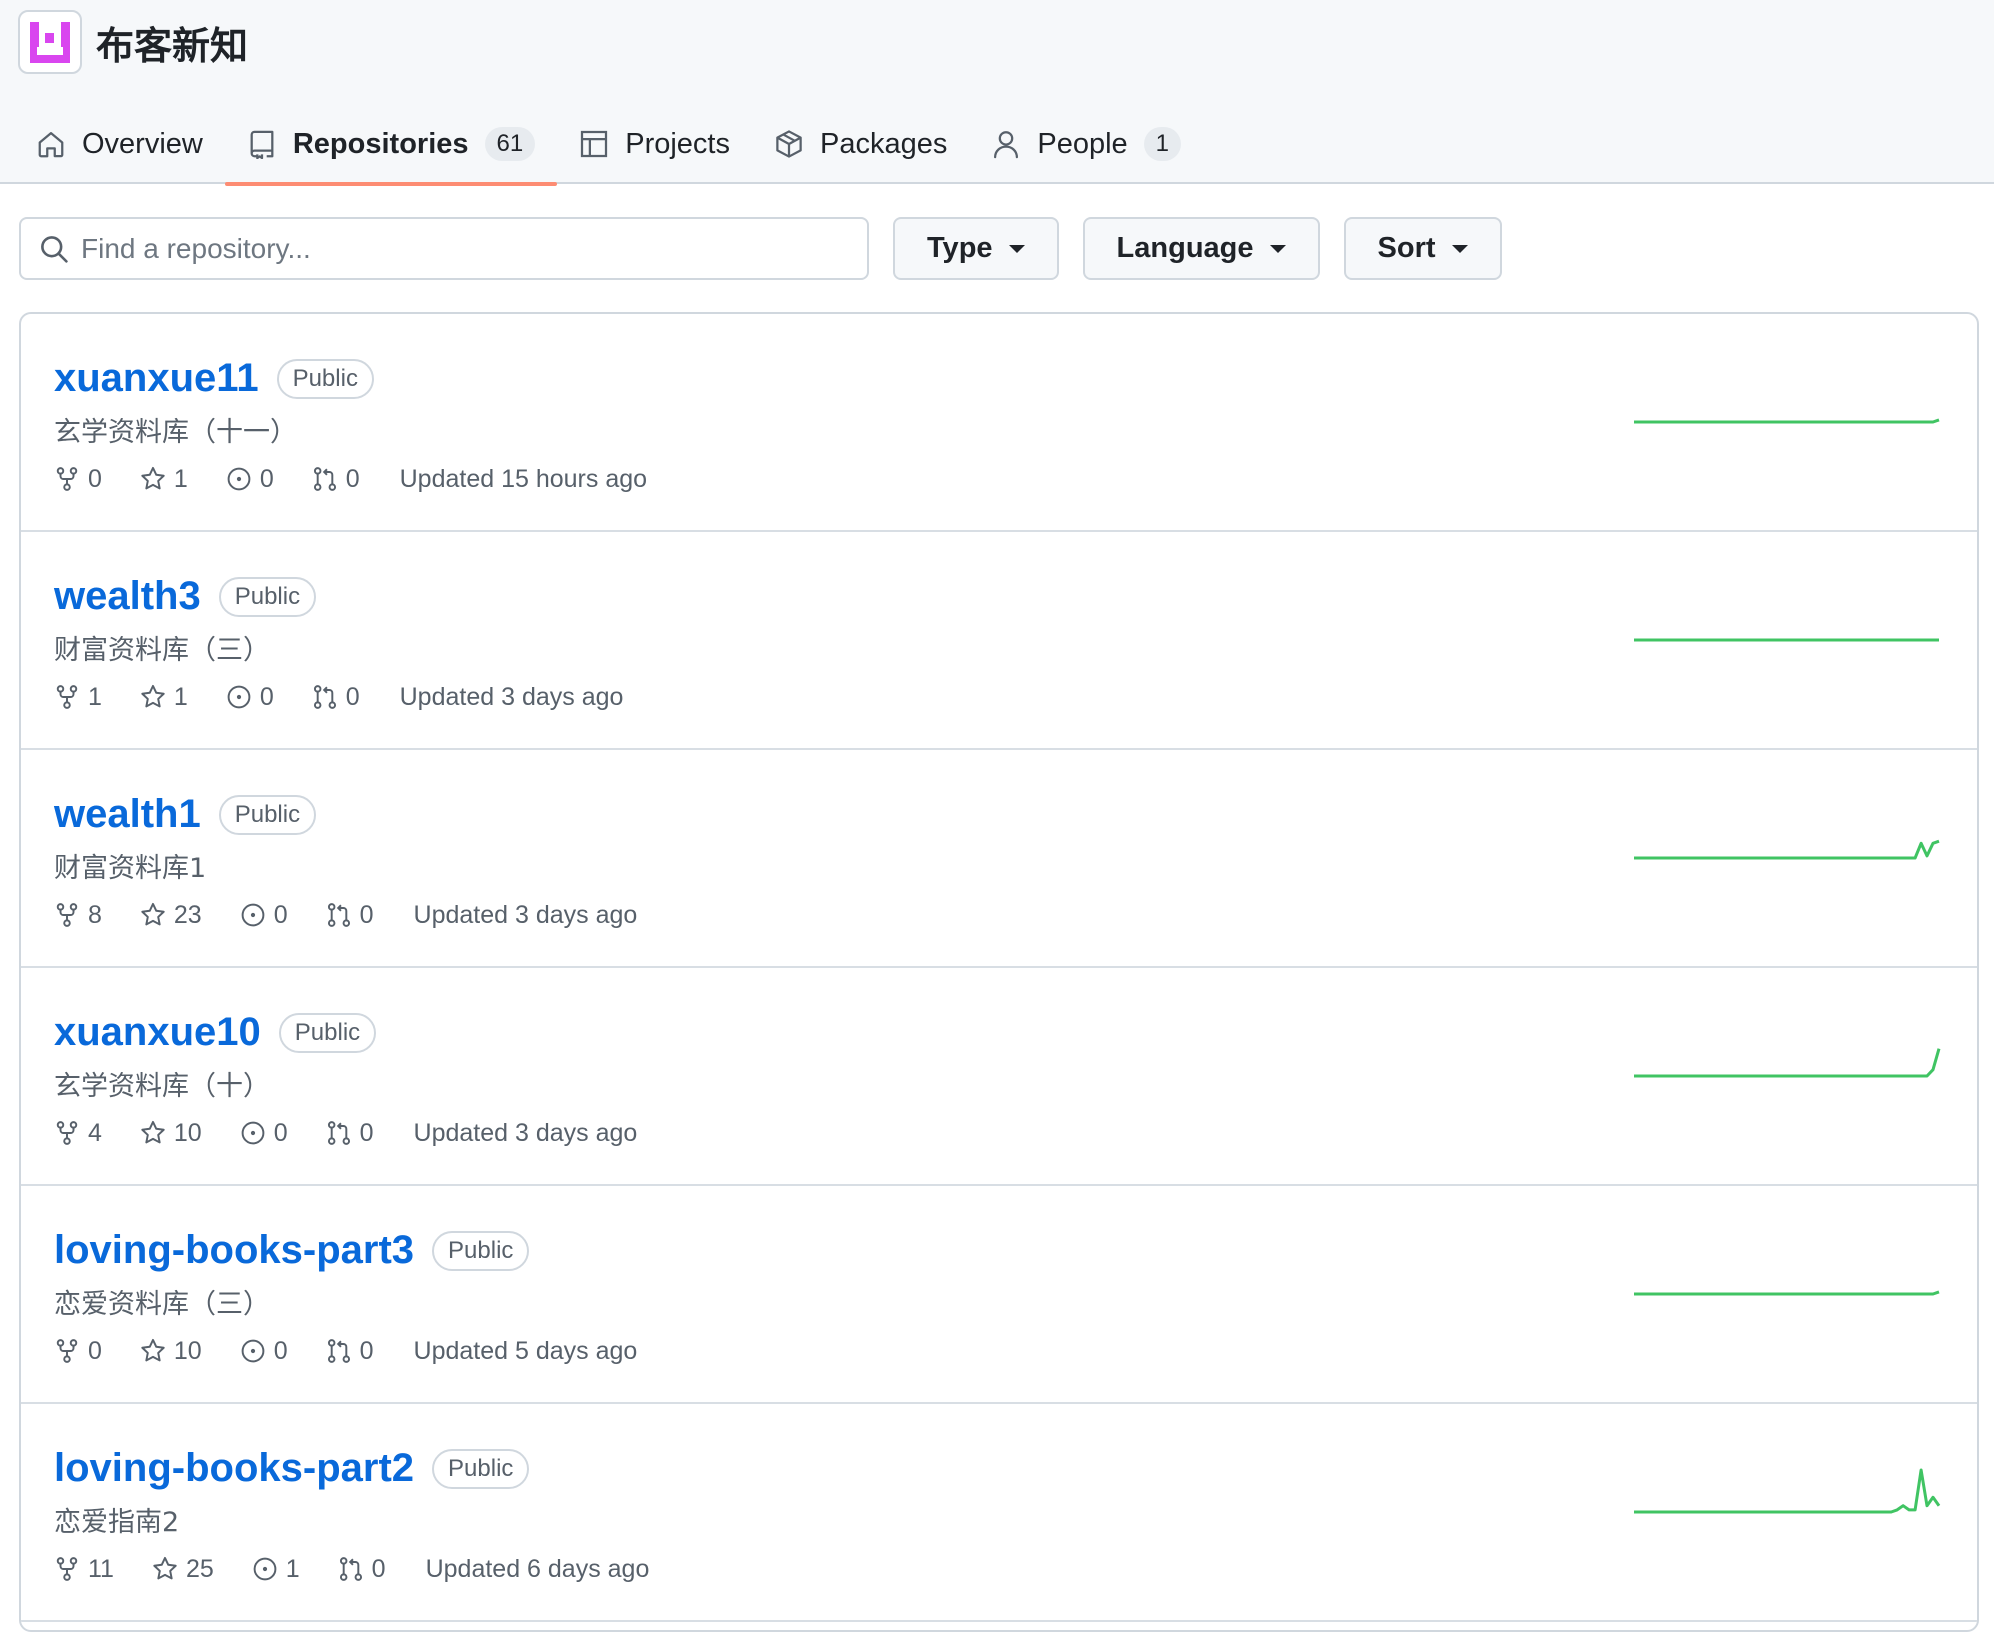  I want to click on star-count: 25, so click(183, 1569).